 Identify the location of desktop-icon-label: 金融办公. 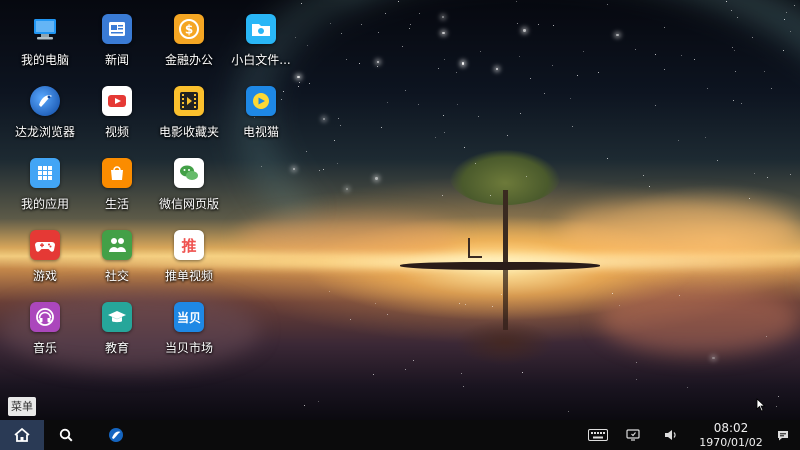
(188, 60).